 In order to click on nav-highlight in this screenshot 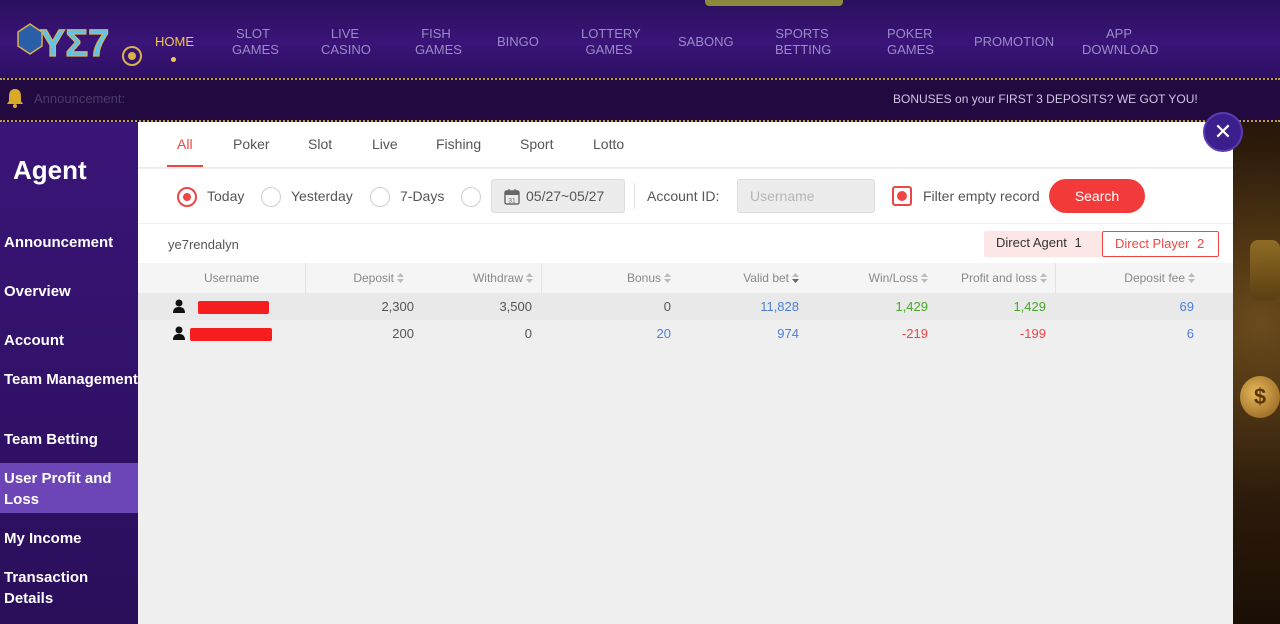, I will do `click(774, 3)`.